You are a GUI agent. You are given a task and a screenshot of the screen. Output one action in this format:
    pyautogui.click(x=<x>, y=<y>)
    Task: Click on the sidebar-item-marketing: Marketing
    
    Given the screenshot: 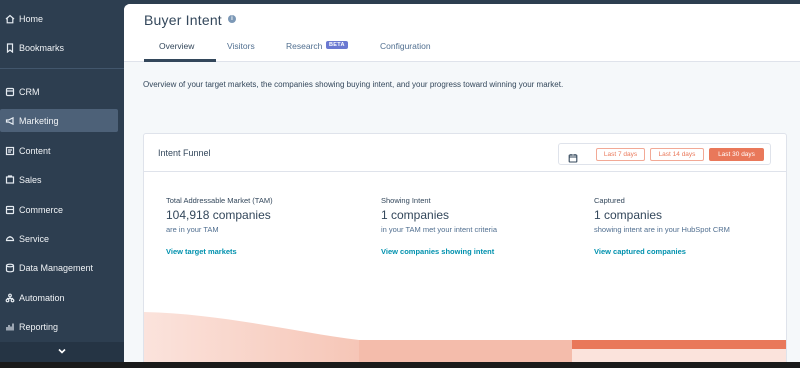 What is the action you would take?
    pyautogui.click(x=59, y=120)
    